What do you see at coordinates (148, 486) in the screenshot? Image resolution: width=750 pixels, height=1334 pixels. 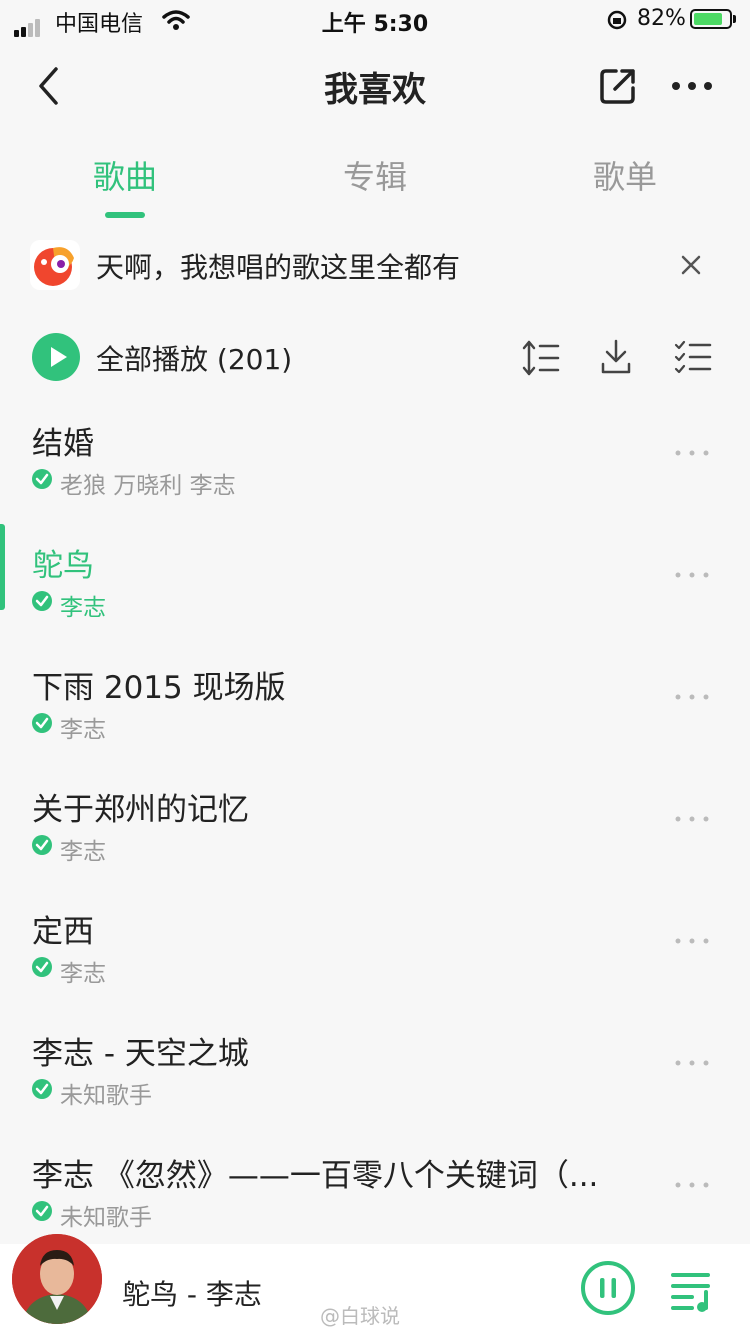 I see `song-artist: 老狼 万晓利 李志` at bounding box center [148, 486].